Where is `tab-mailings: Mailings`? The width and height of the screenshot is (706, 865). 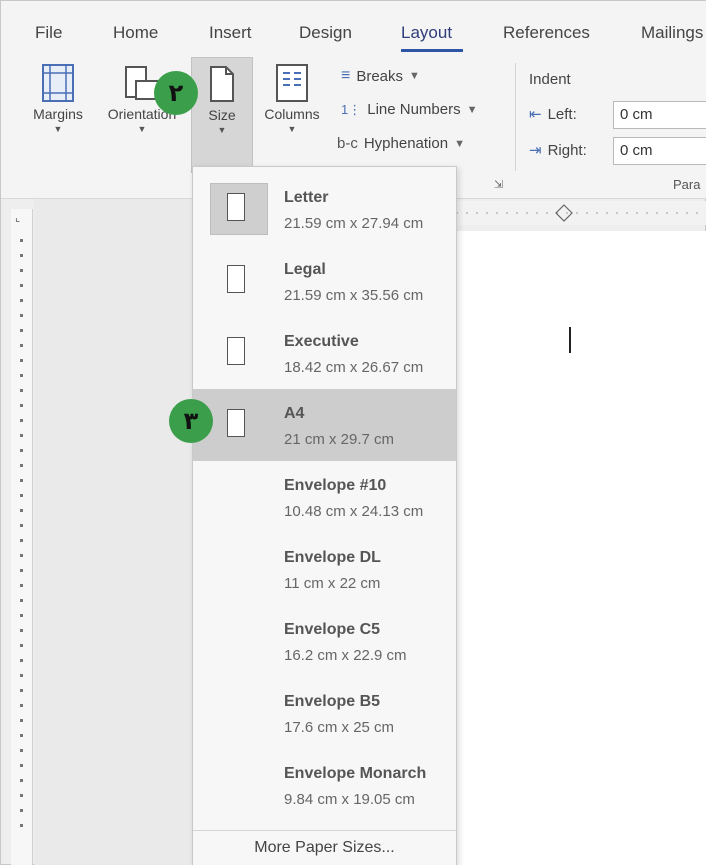
tab-mailings: Mailings is located at coordinates (672, 33).